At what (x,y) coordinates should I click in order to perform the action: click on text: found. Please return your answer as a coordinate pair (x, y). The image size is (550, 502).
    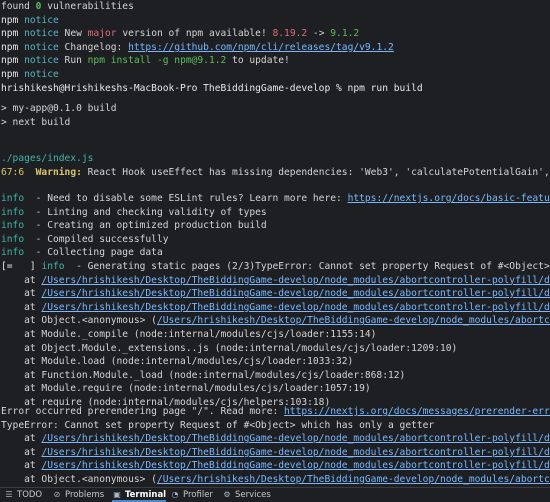
    Looking at the image, I should click on (18, 6).